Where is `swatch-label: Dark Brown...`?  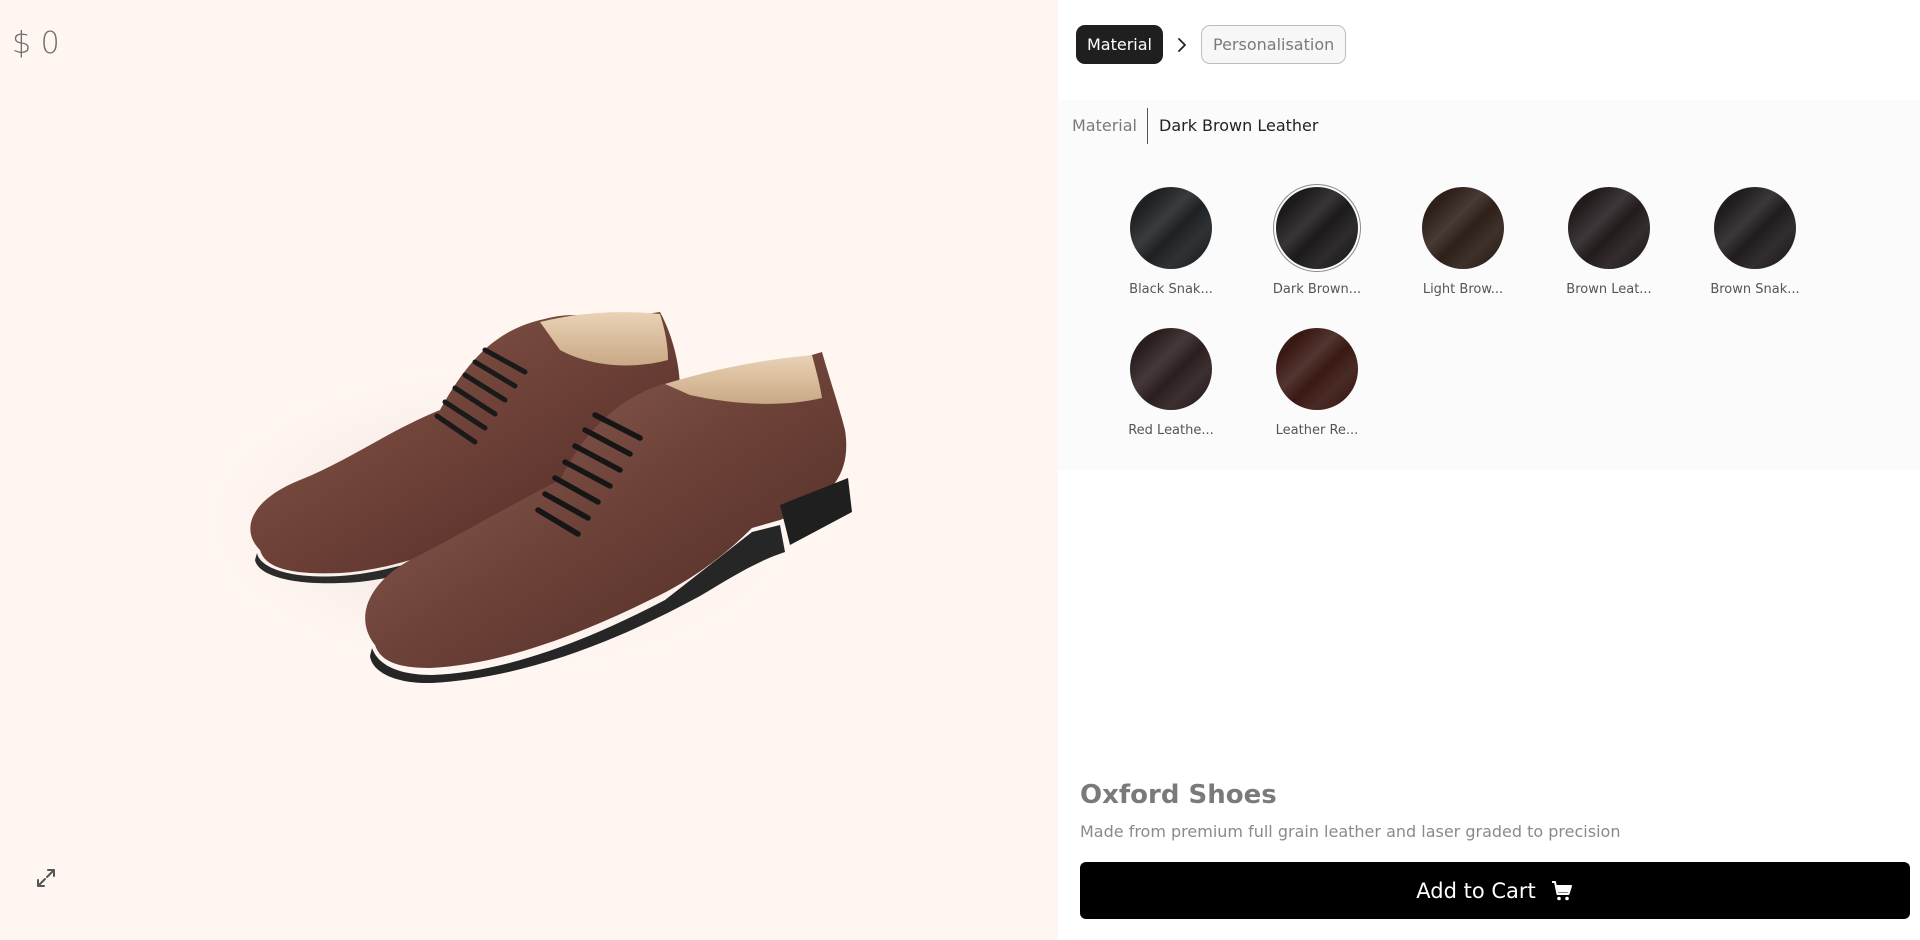
swatch-label: Dark Brown... is located at coordinates (1317, 289).